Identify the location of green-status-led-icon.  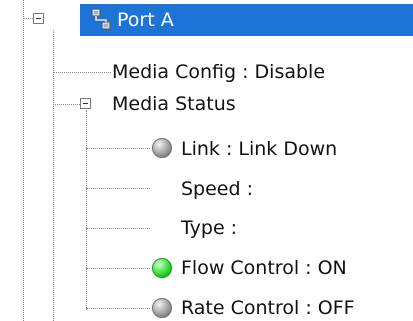
(162, 268).